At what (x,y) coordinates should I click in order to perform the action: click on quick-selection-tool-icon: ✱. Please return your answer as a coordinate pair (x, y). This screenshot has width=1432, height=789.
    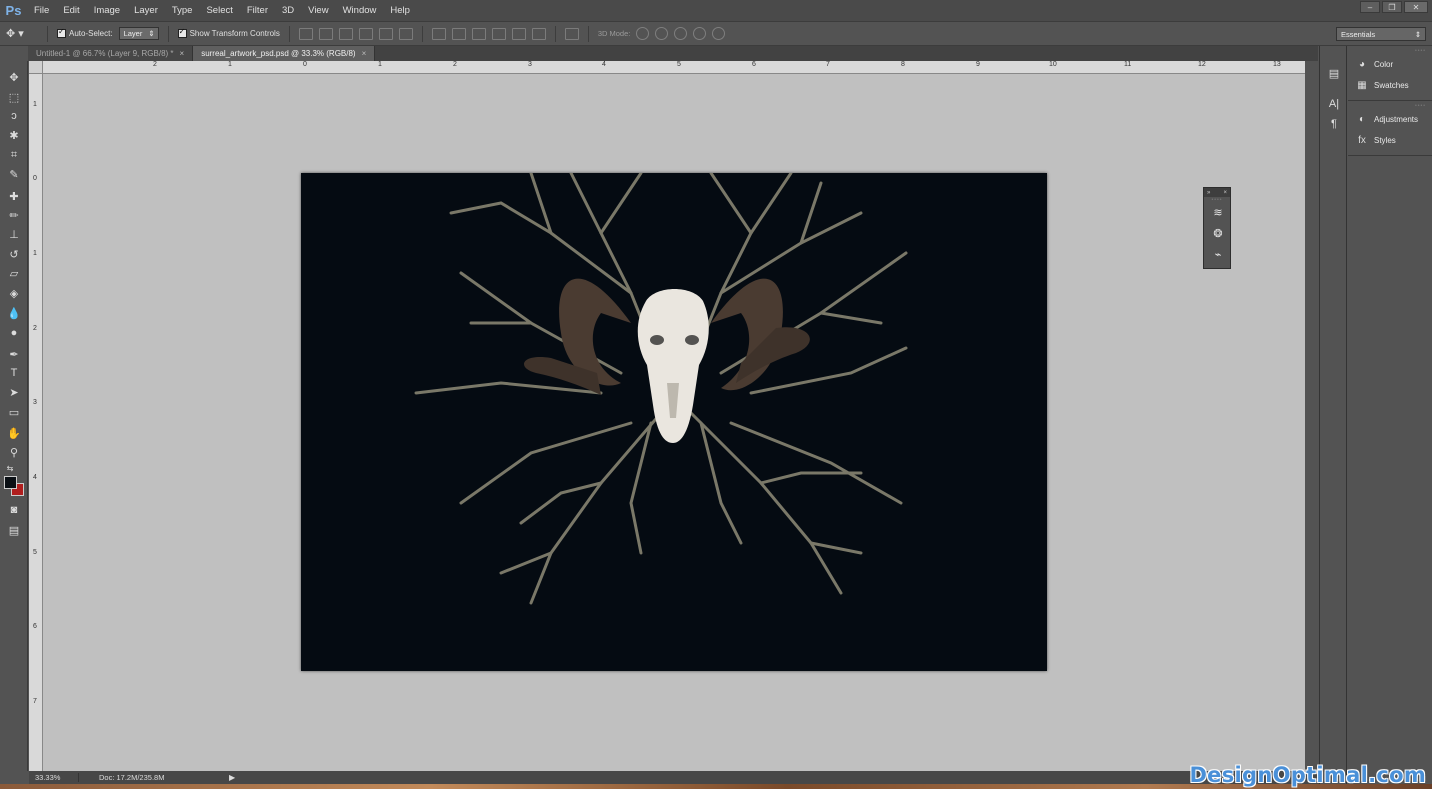
    Looking at the image, I should click on (14, 135).